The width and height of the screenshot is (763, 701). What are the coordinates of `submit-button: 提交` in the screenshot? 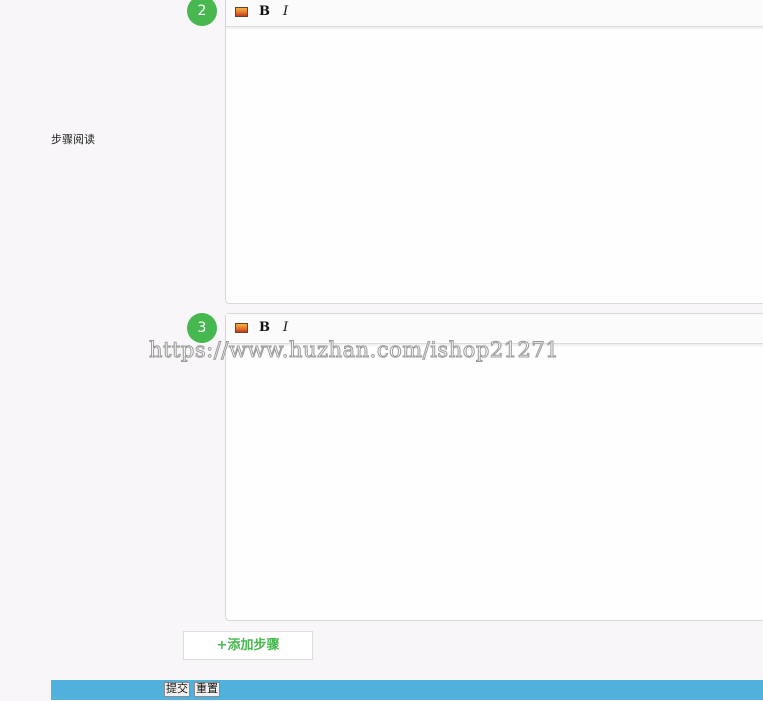 It's located at (177, 689).